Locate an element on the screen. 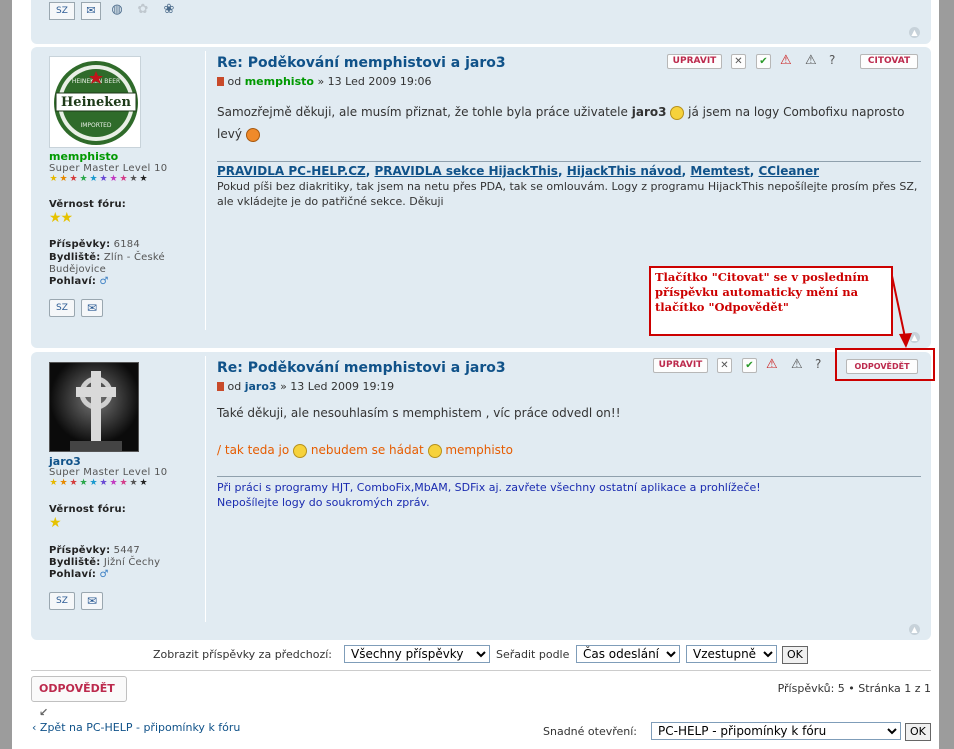 Image resolution: width=954 pixels, height=749 pixels. sort-by-select: Čas odeslání is located at coordinates (628, 654).